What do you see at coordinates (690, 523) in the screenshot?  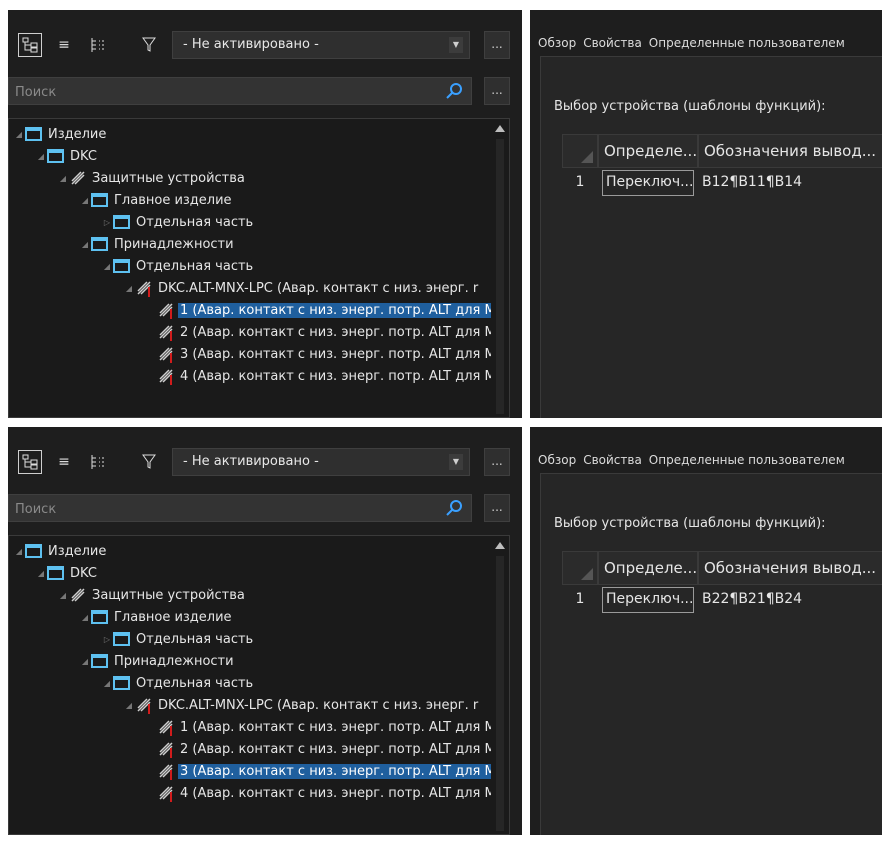 I see `section-title: Выбор устройства (шаблоны функций):` at bounding box center [690, 523].